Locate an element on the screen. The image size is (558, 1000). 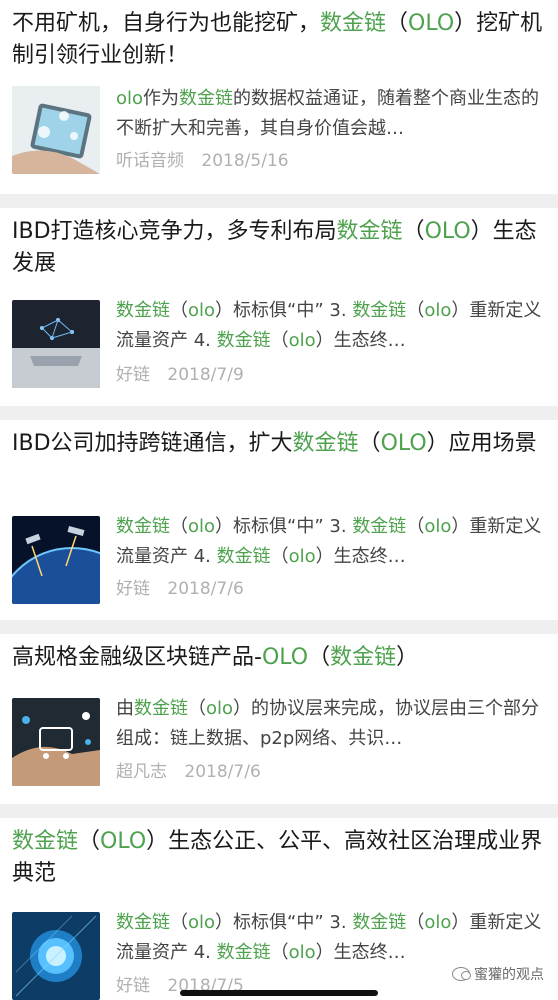
article-meta: 听话音频 2018/5/16 is located at coordinates (202, 161).